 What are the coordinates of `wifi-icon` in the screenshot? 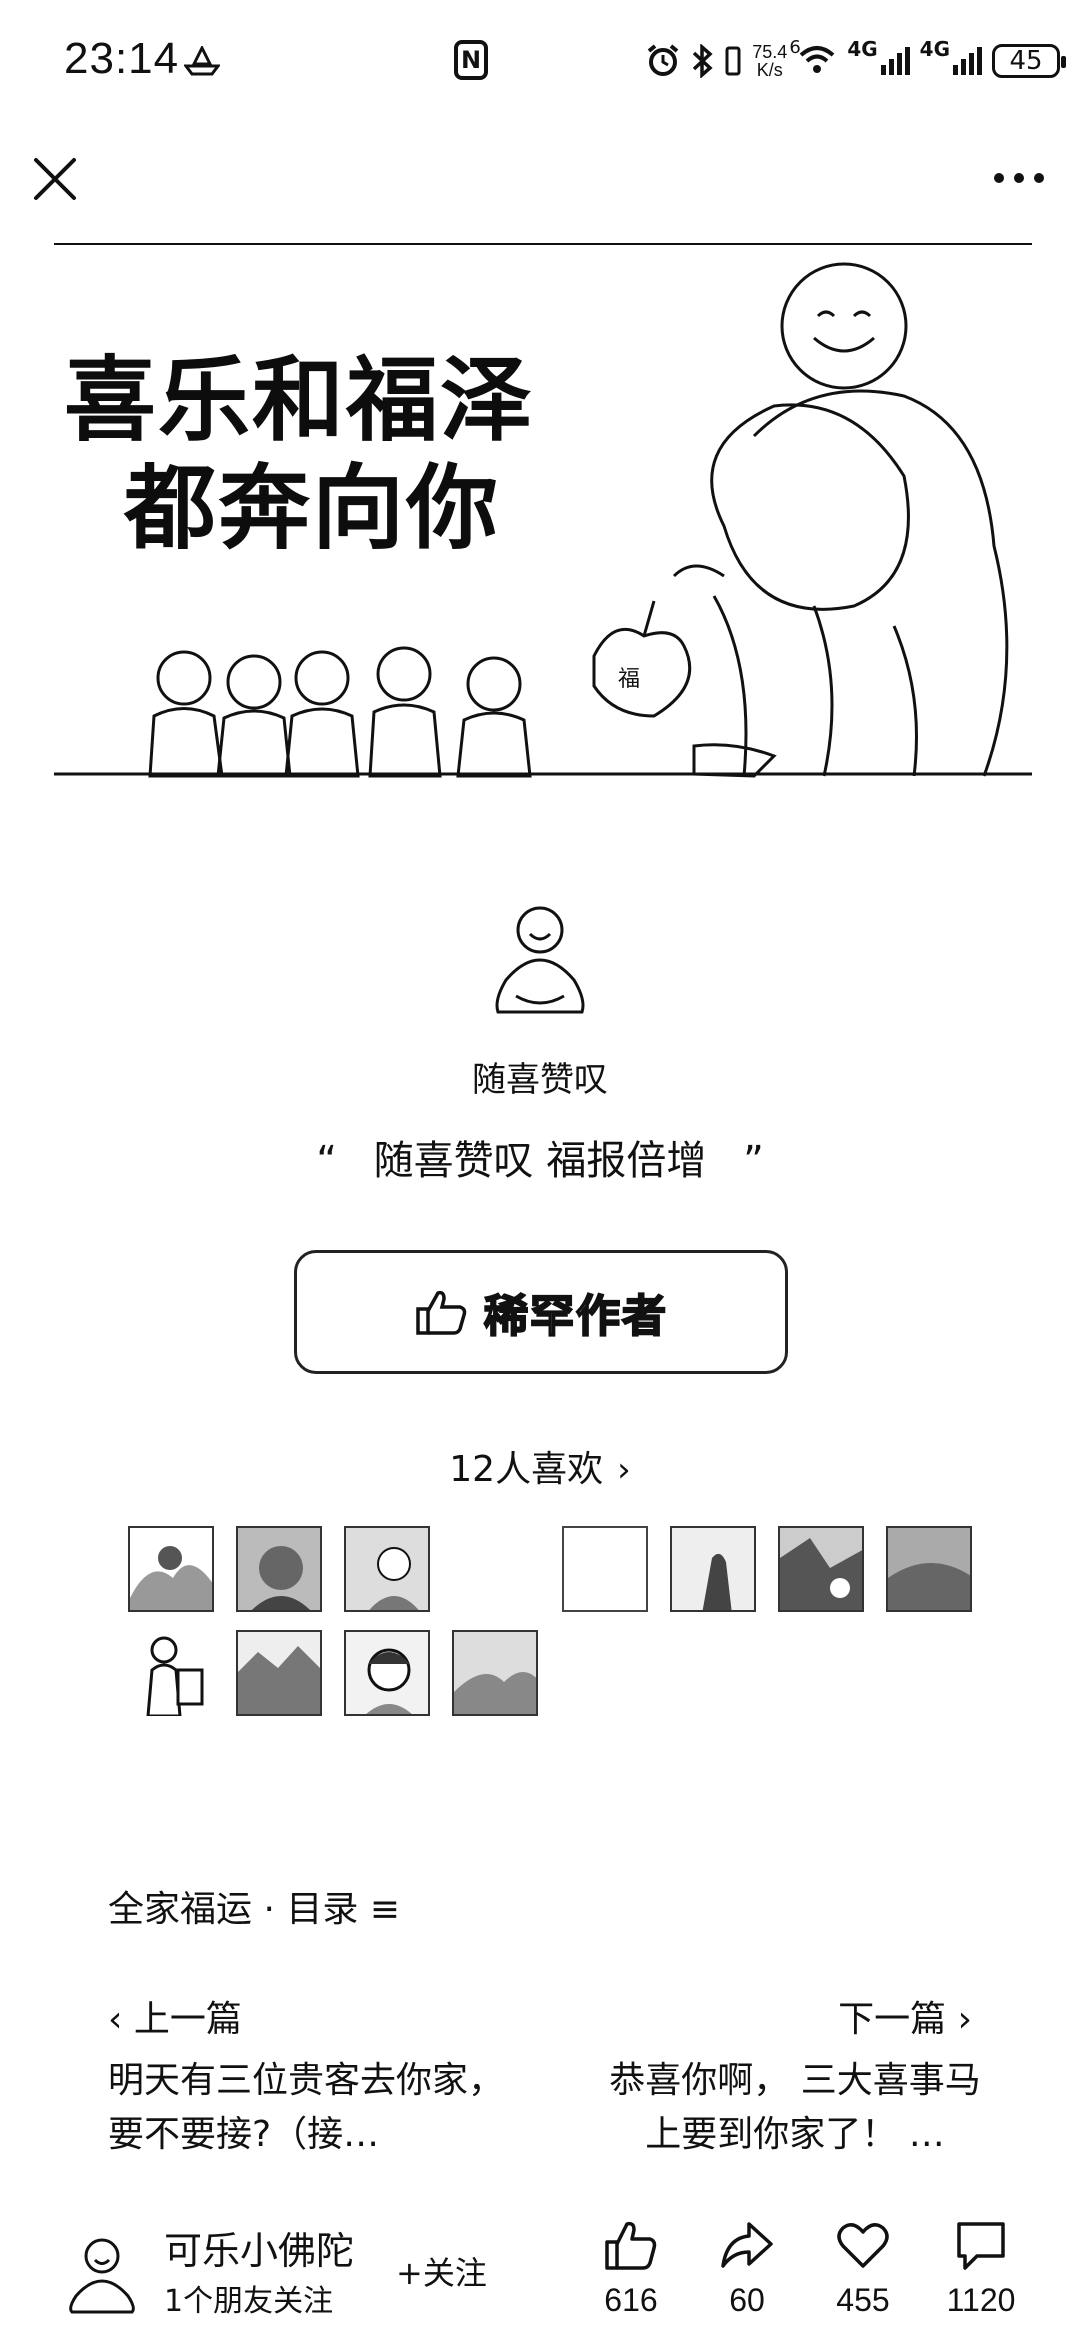 It's located at (817, 59).